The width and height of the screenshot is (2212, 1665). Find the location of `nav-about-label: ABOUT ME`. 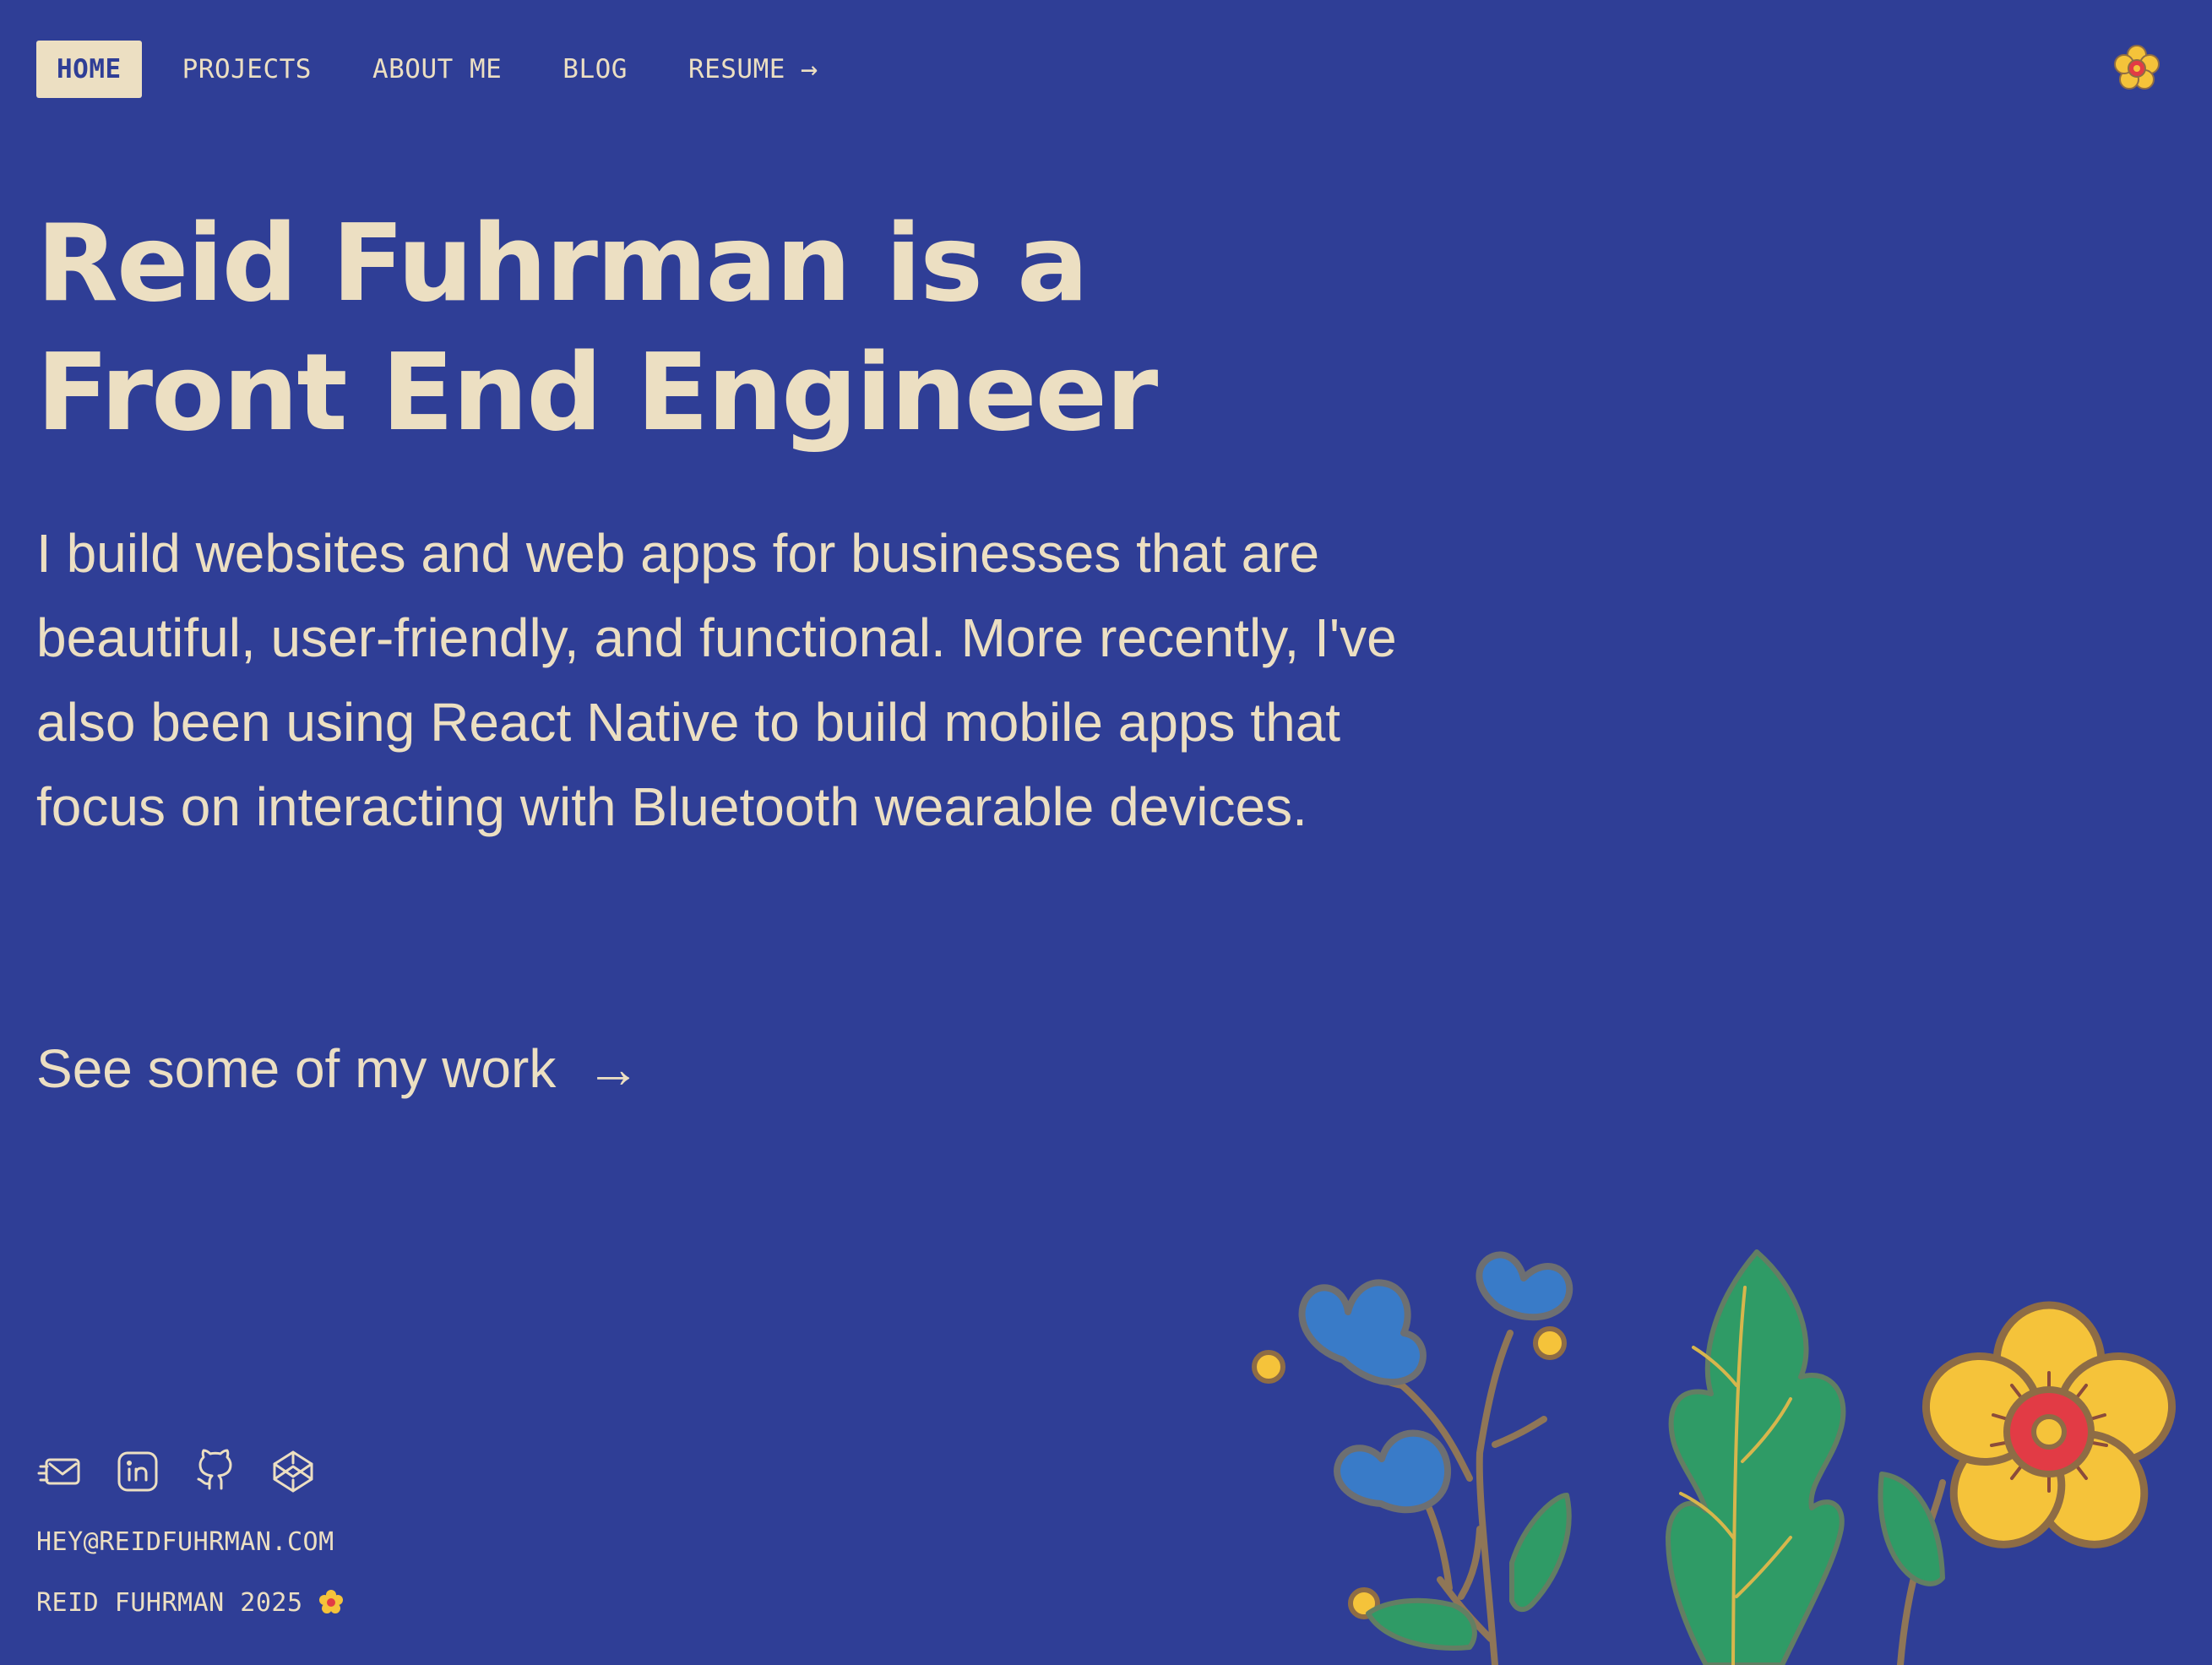

nav-about-label: ABOUT ME is located at coordinates (437, 69).